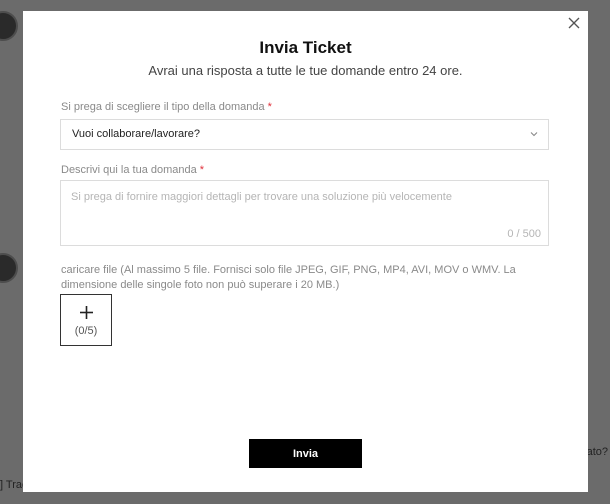 The image size is (610, 504). Describe the element at coordinates (86, 331) in the screenshot. I see `upload-count: (0/5)` at that location.